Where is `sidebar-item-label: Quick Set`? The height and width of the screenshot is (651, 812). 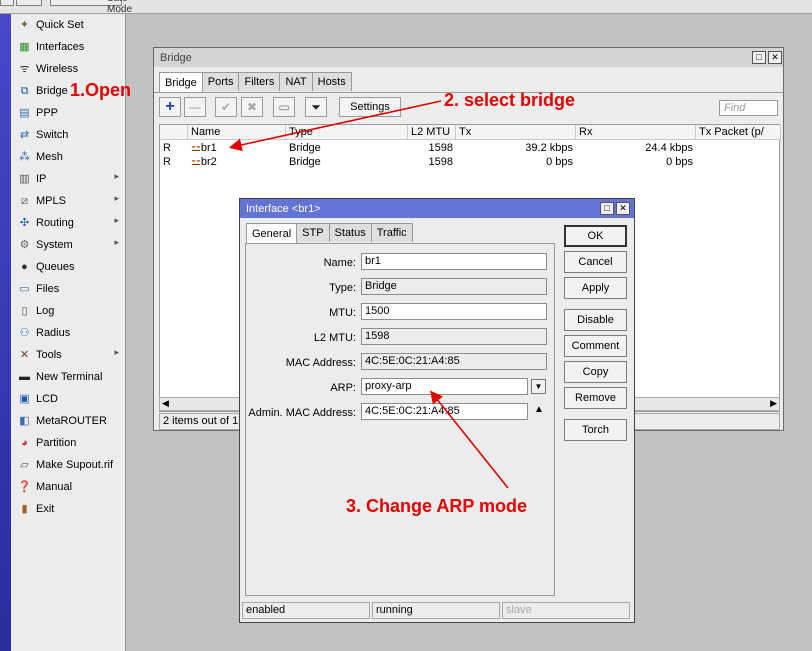 sidebar-item-label: Quick Set is located at coordinates (60, 25).